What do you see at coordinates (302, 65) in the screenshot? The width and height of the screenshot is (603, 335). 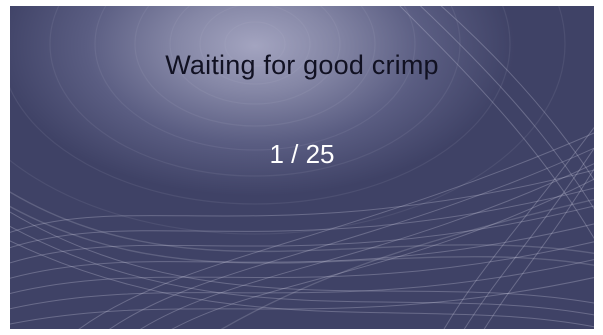 I see `status-message: Waiting for good crimp` at bounding box center [302, 65].